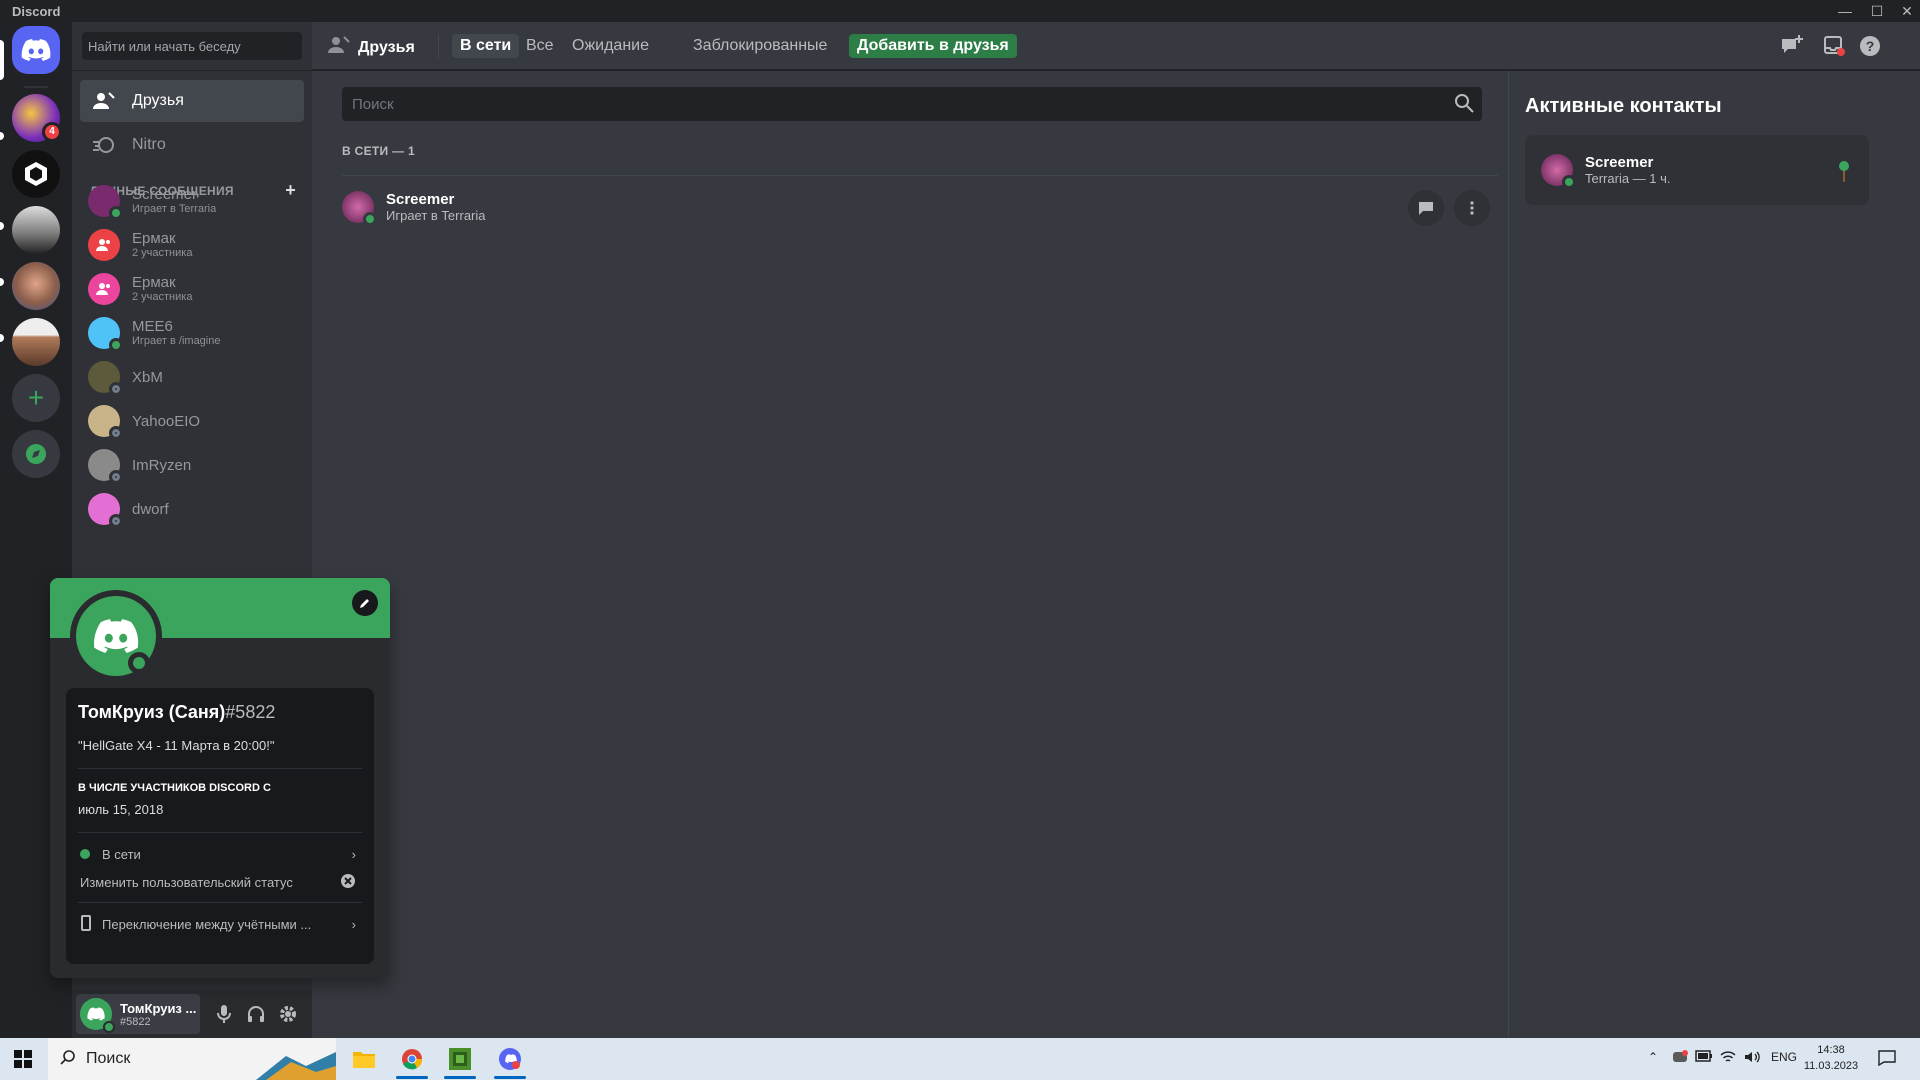 The height and width of the screenshot is (1080, 1920). Describe the element at coordinates (2, 60) in the screenshot. I see `selected-pill` at that location.